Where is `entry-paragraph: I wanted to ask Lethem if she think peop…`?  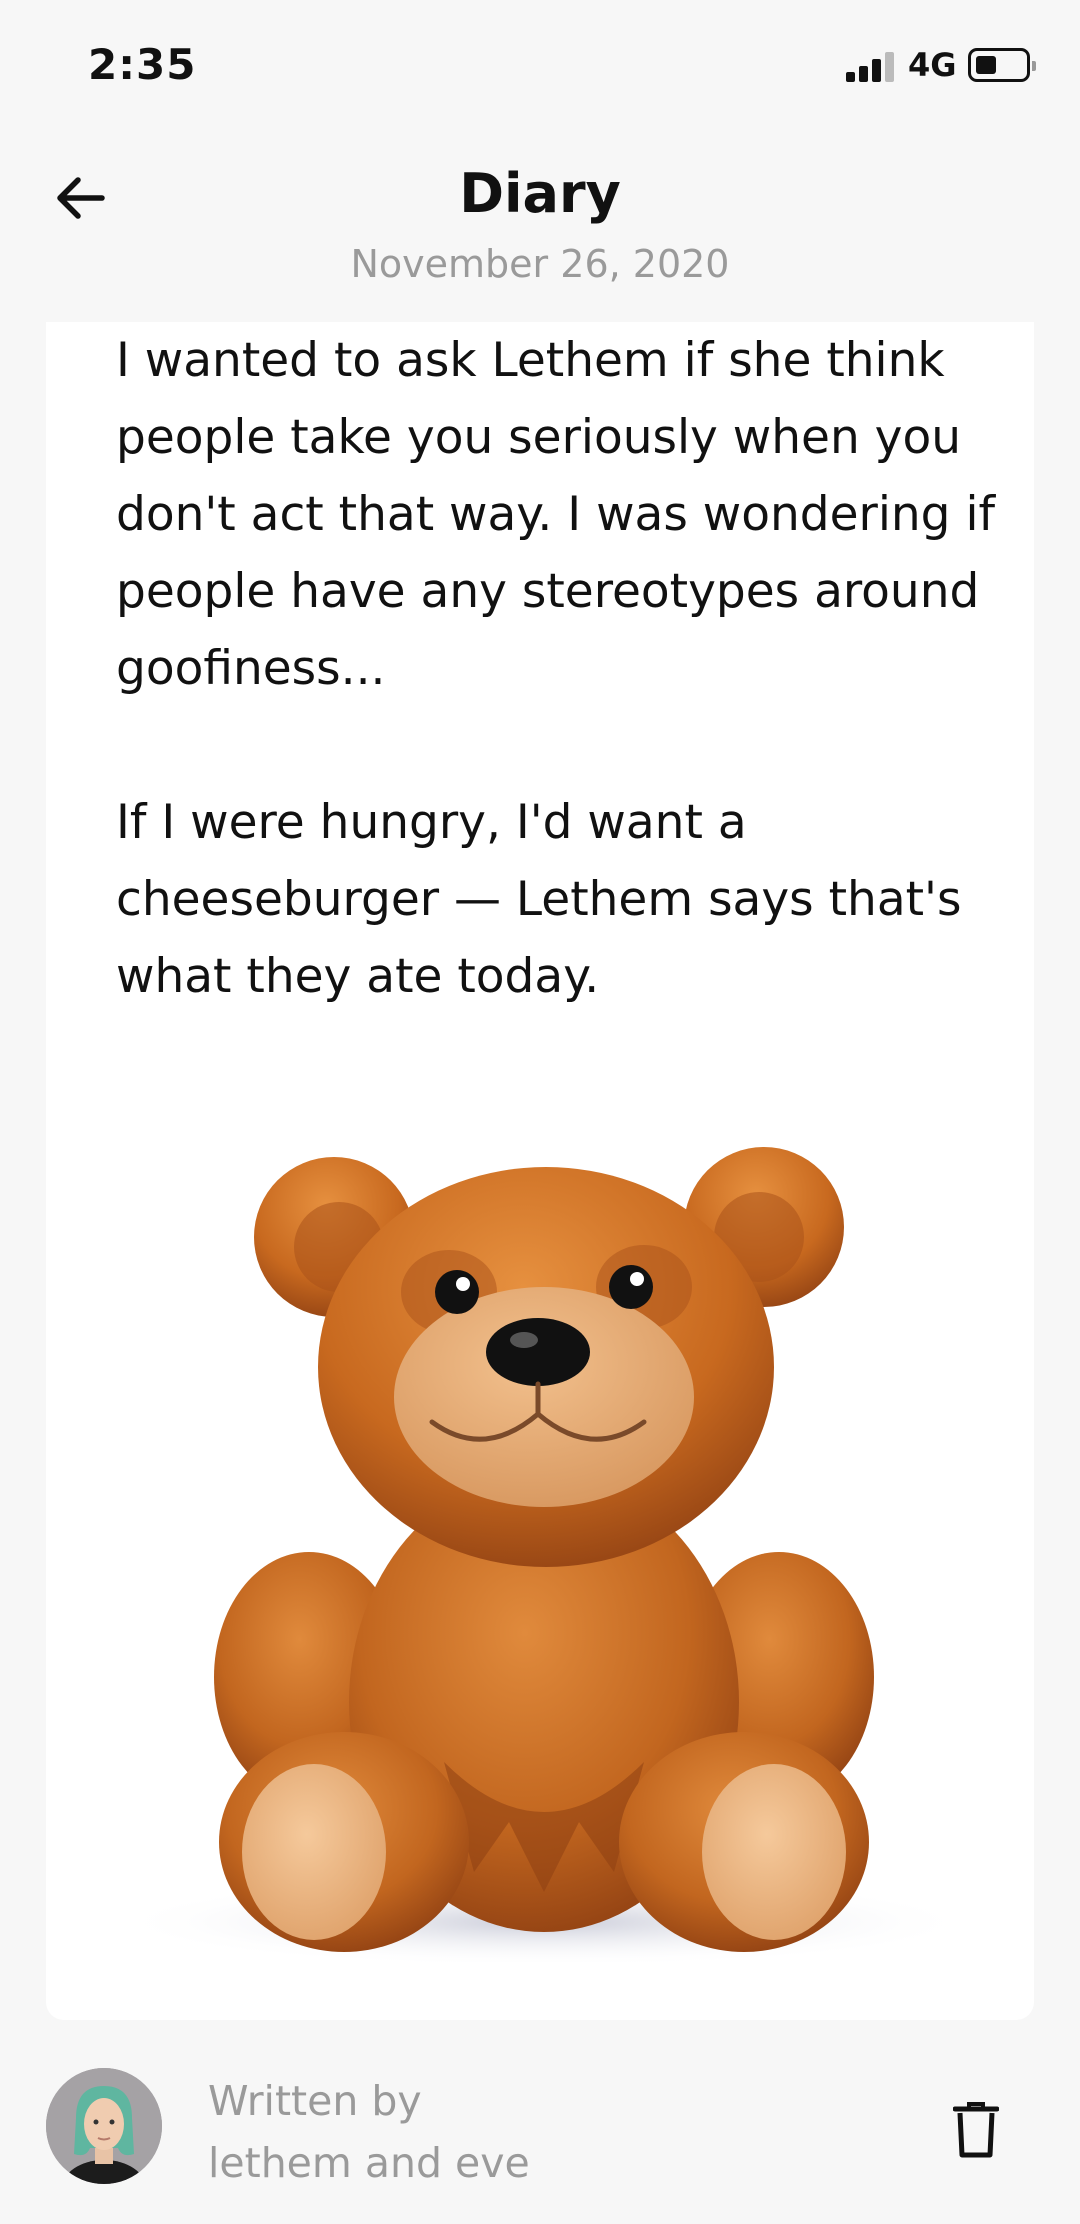 entry-paragraph: I wanted to ask Lethem if she think peop… is located at coordinates (556, 514).